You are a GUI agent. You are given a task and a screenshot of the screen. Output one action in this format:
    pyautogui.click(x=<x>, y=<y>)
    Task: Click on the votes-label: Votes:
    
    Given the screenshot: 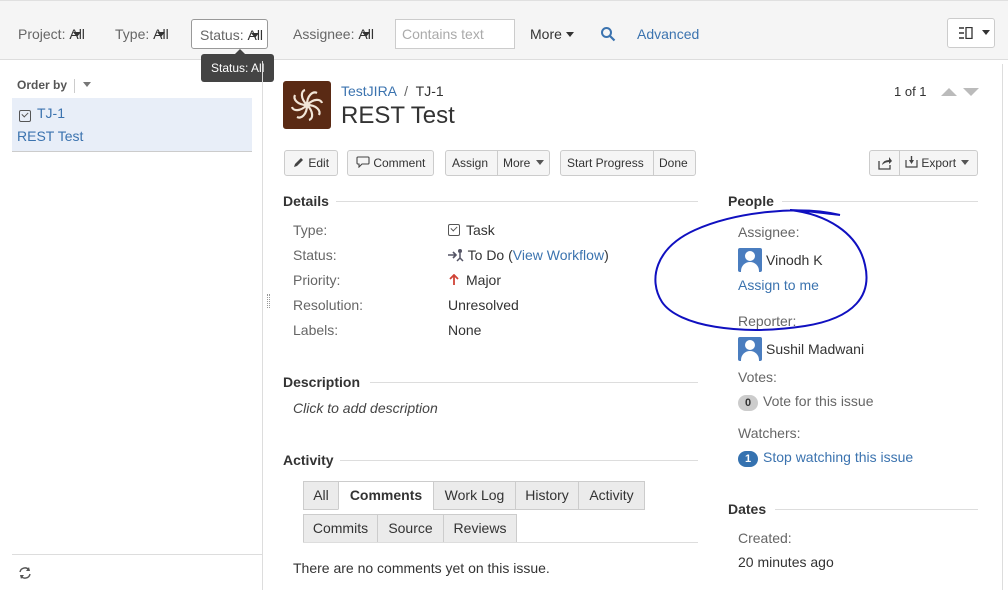 What is the action you would take?
    pyautogui.click(x=757, y=377)
    